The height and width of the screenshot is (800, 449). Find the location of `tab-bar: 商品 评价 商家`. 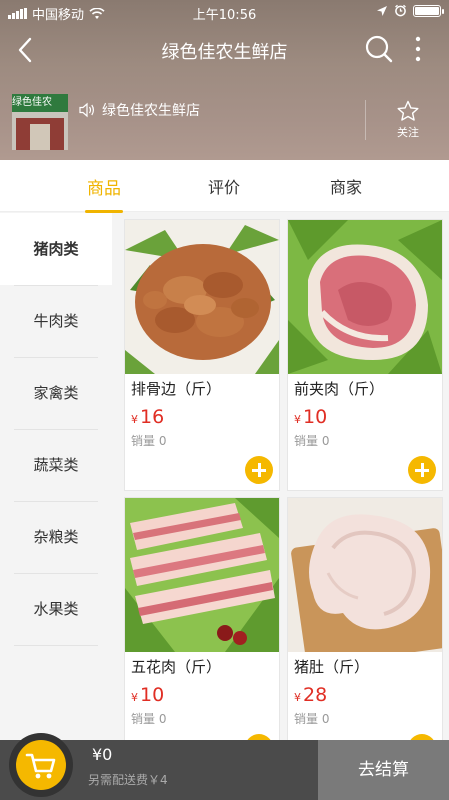

tab-bar: 商品 评价 商家 is located at coordinates (224, 186).